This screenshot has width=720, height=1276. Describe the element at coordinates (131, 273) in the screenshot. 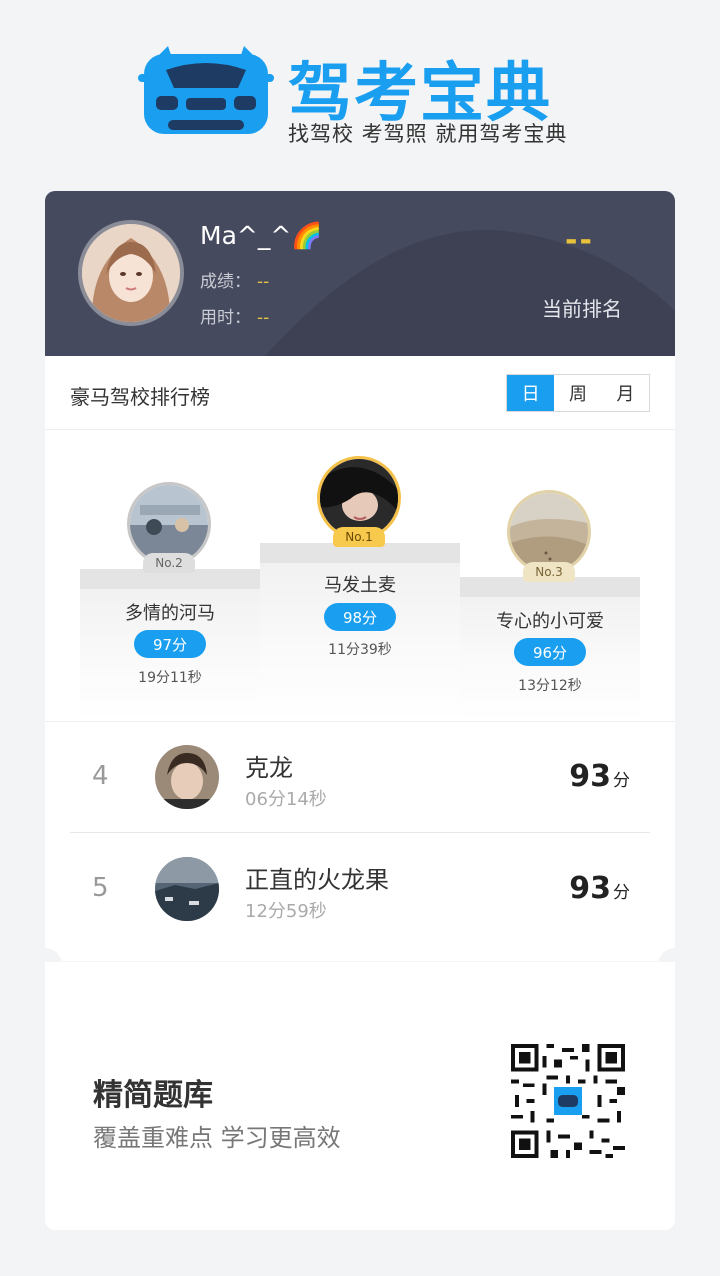

I see `user-avatar` at that location.